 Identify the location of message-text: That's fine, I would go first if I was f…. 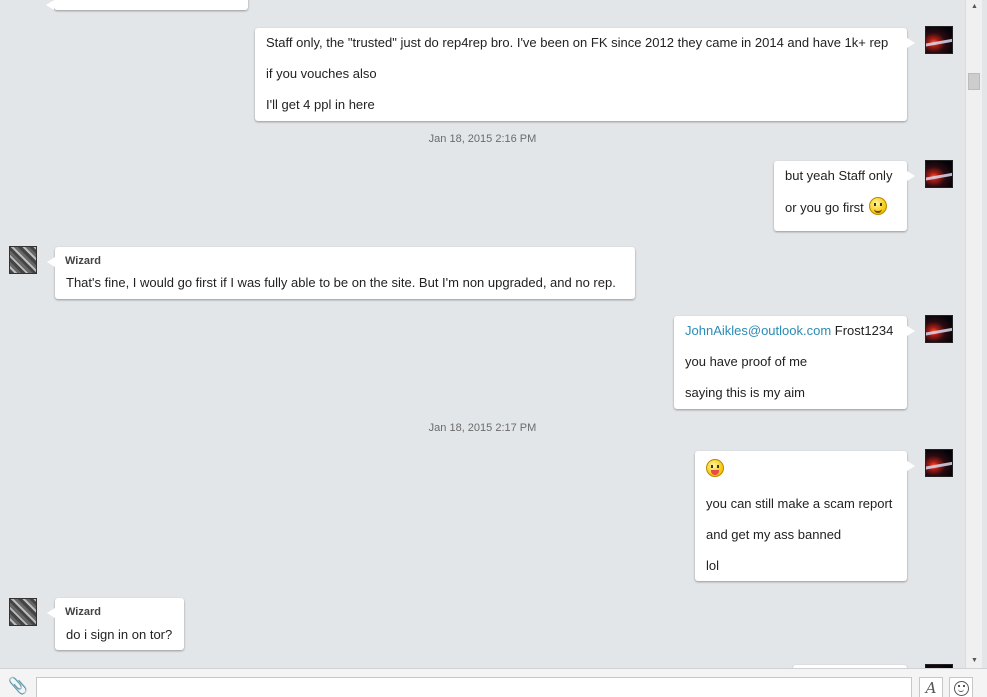
(341, 282).